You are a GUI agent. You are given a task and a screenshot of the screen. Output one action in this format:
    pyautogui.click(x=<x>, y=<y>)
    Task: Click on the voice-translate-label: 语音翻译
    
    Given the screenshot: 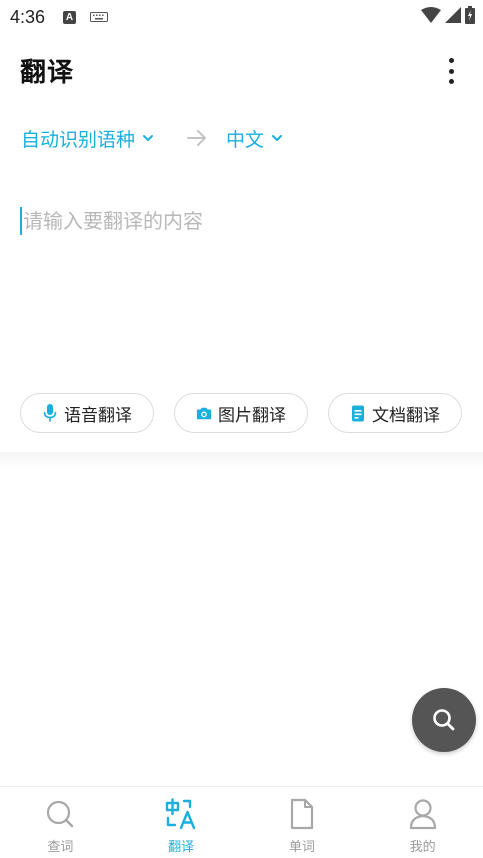 What is the action you would take?
    pyautogui.click(x=98, y=415)
    